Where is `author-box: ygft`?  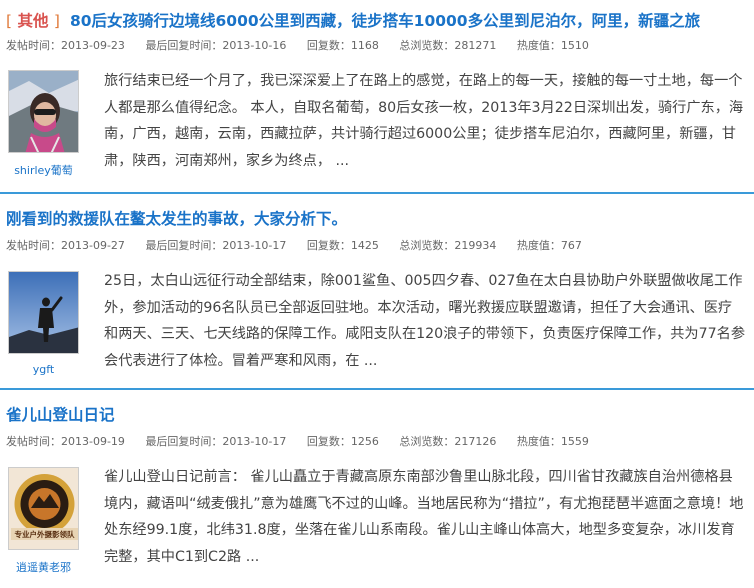
author-box: ygft is located at coordinates (43, 323).